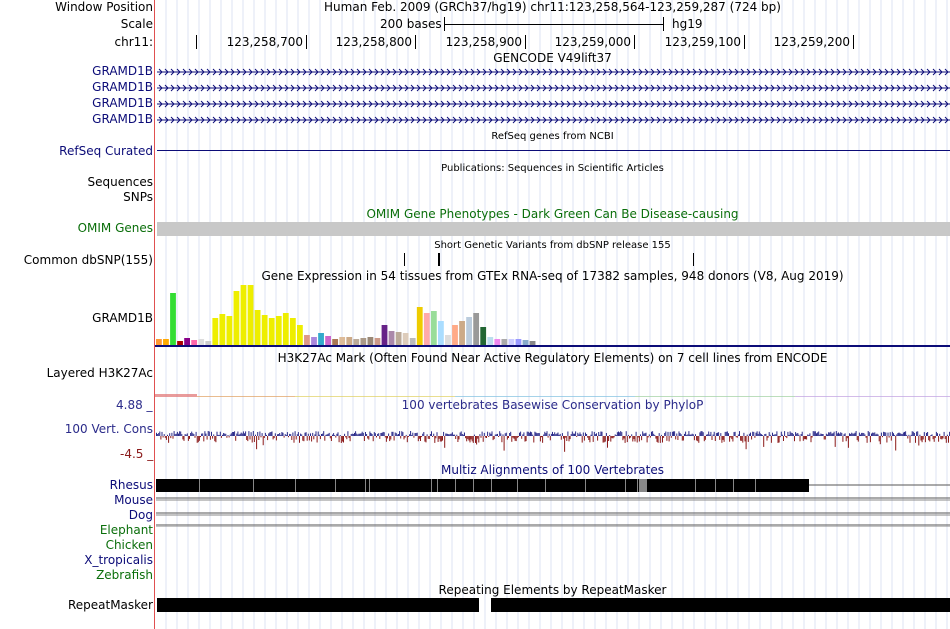  What do you see at coordinates (109, 429) in the screenshot?
I see `phylop-track-label: 100 Vert. Cons` at bounding box center [109, 429].